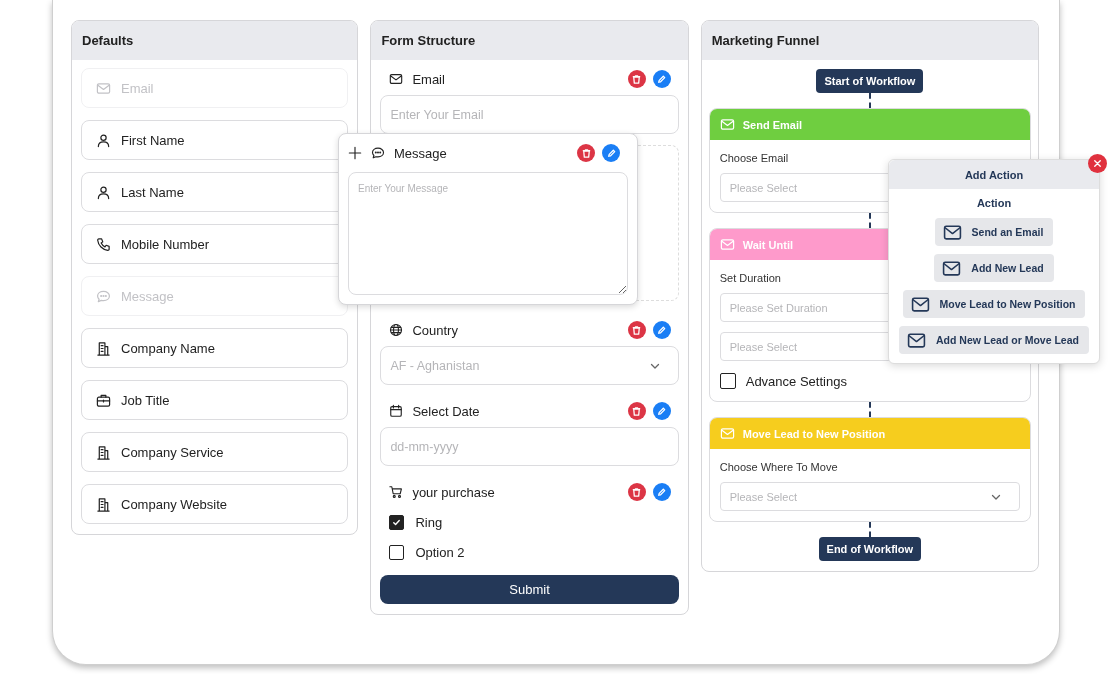 The image size is (1110, 674). What do you see at coordinates (103, 400) in the screenshot?
I see `briefcase-icon` at bounding box center [103, 400].